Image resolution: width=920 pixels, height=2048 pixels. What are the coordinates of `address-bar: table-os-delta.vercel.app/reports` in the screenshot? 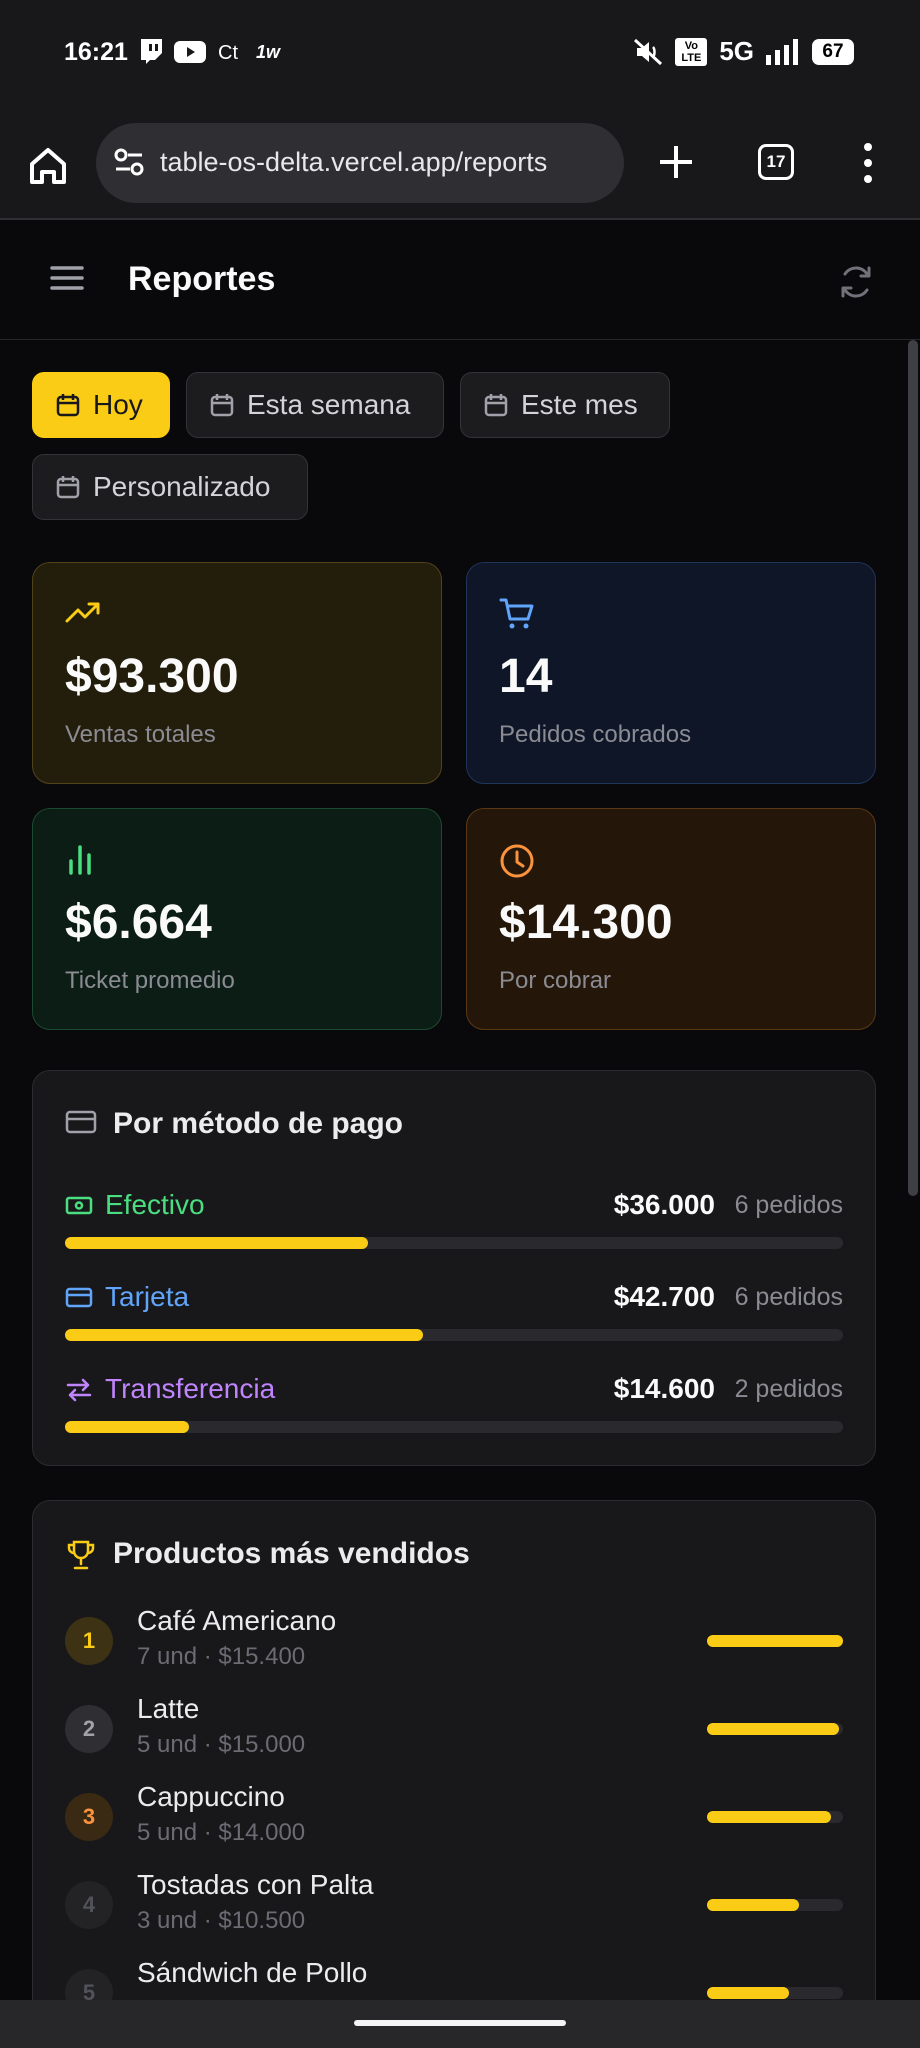 It's located at (360, 163).